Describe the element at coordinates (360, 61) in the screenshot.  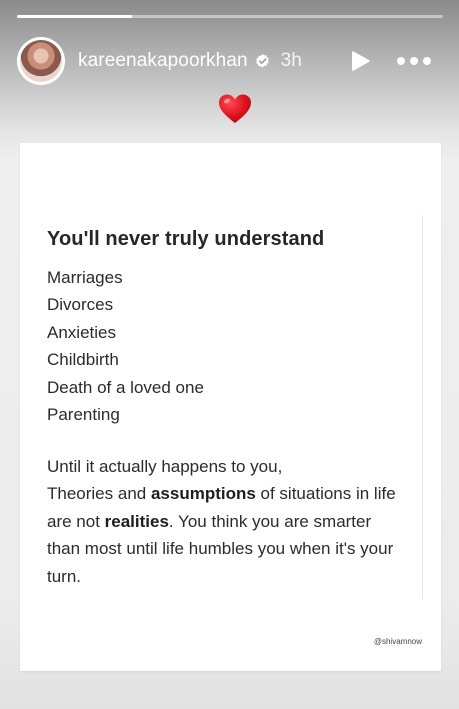
I see `play-icon` at that location.